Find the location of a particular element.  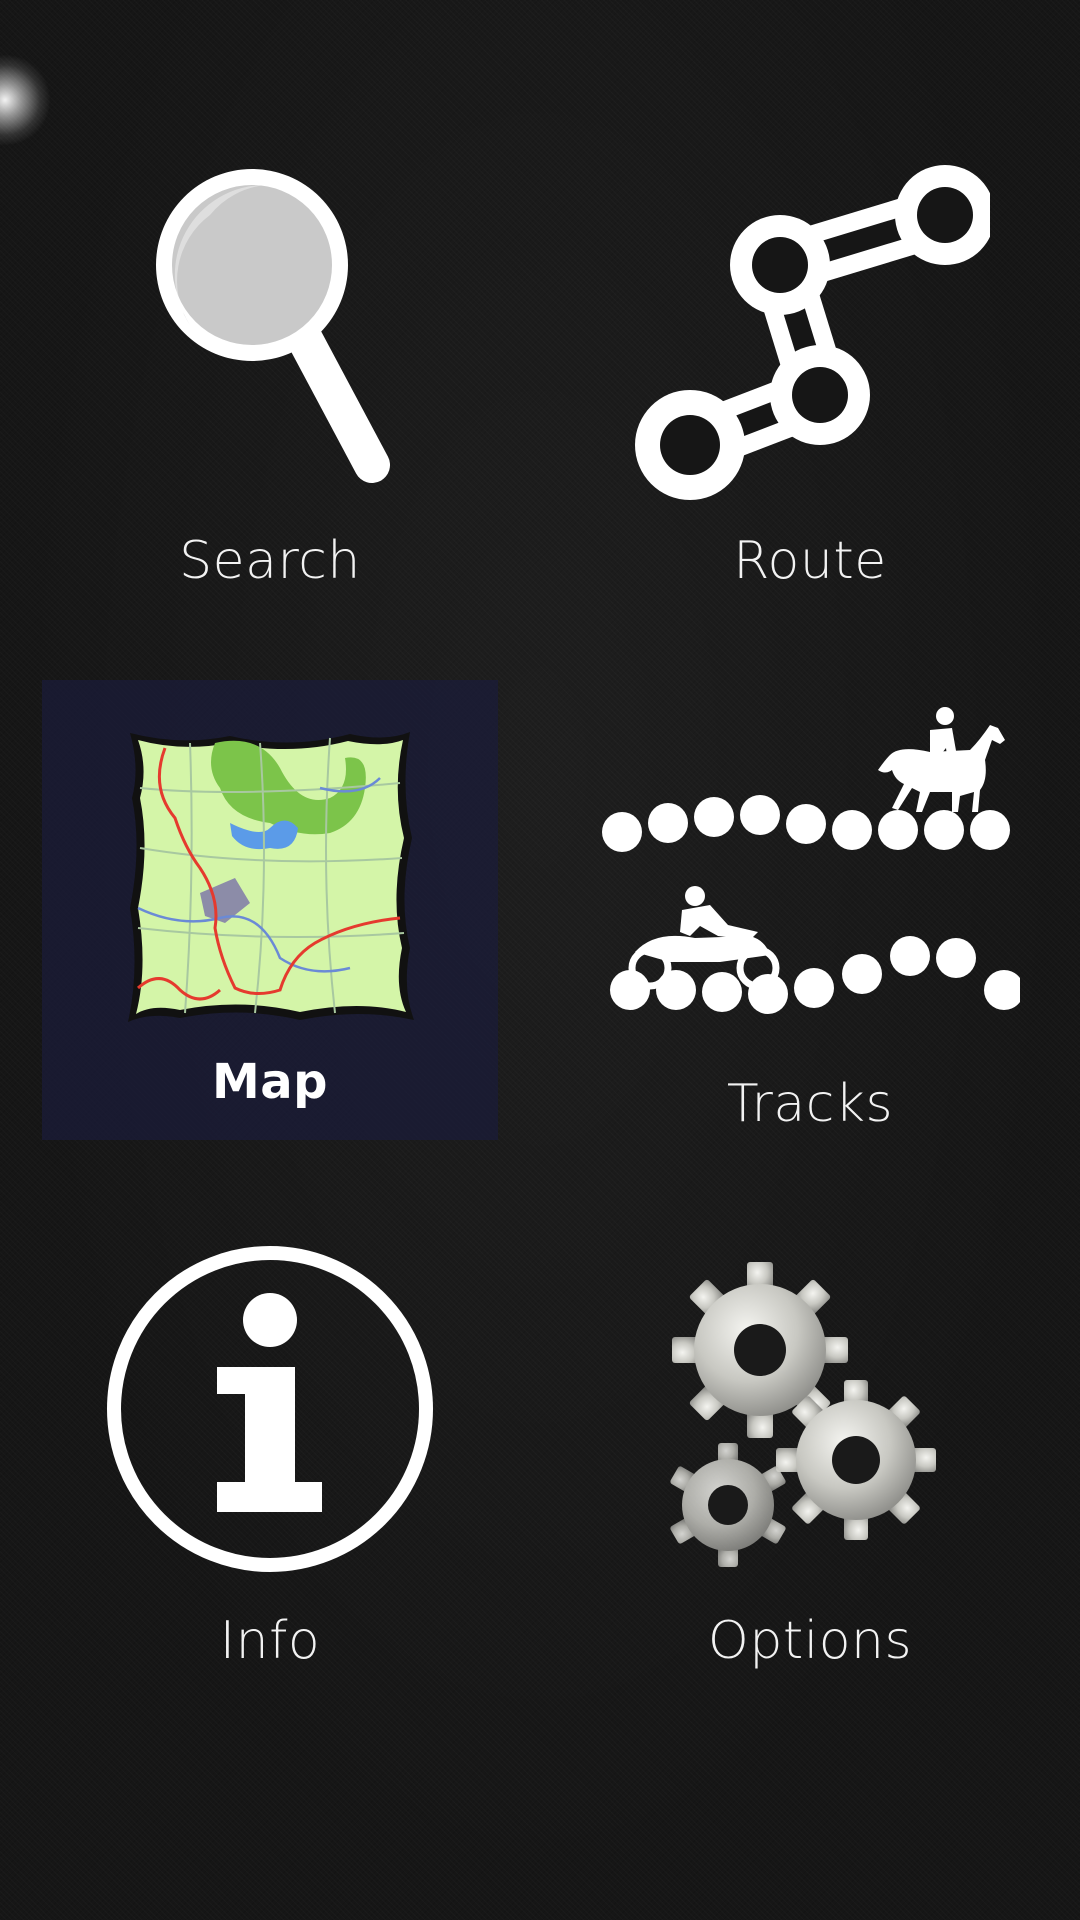

menu-item-tracks: Tracks is located at coordinates (810, 910).